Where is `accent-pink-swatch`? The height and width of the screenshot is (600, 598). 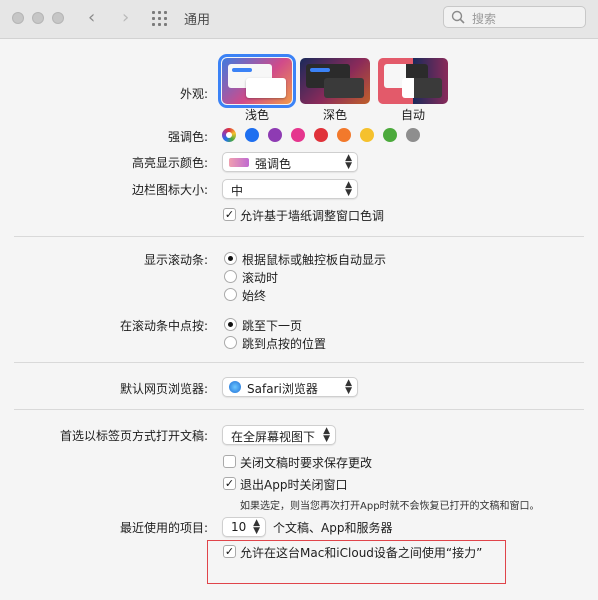 accent-pink-swatch is located at coordinates (298, 135).